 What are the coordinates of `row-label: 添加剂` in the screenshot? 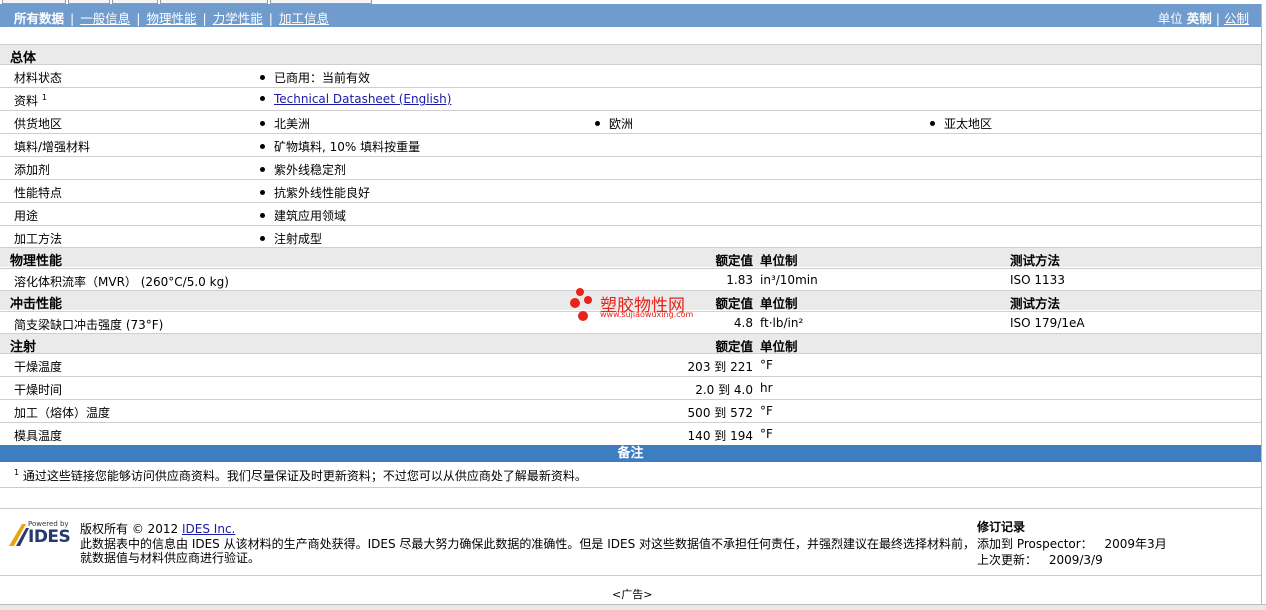 It's located at (32, 170).